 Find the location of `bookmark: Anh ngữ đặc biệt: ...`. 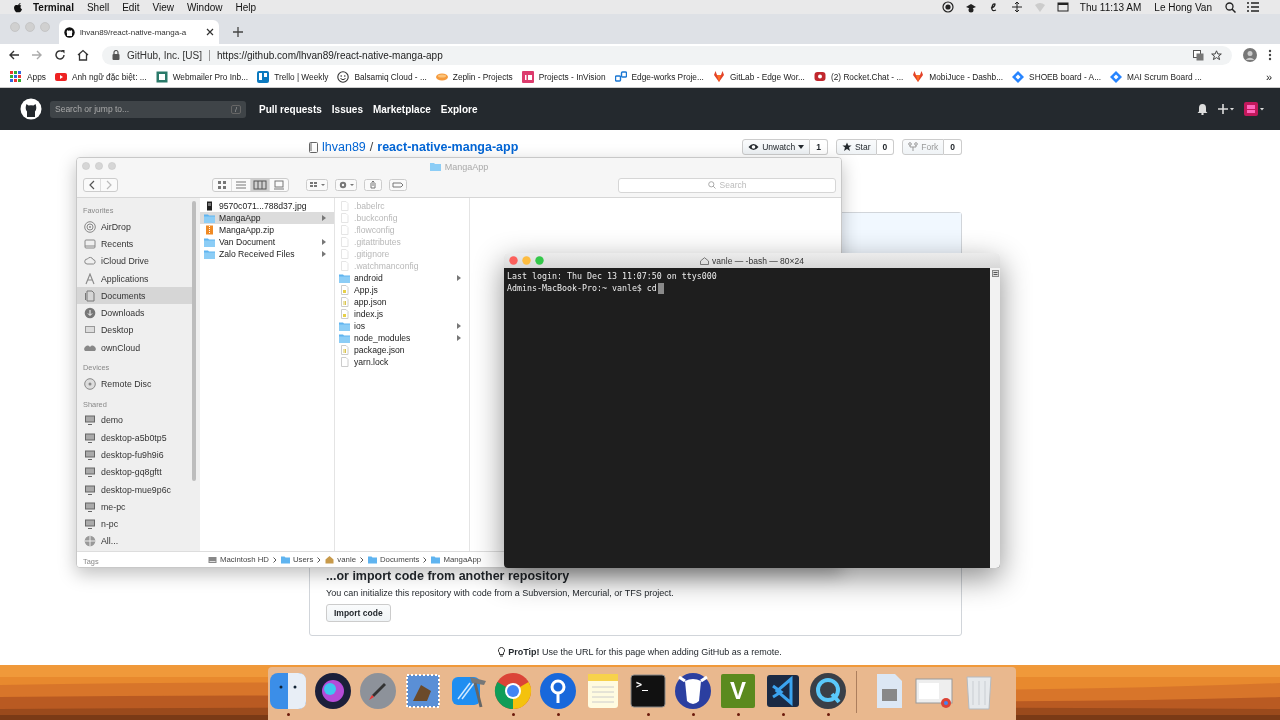

bookmark: Anh ngữ đặc biệt: ... is located at coordinates (100, 76).